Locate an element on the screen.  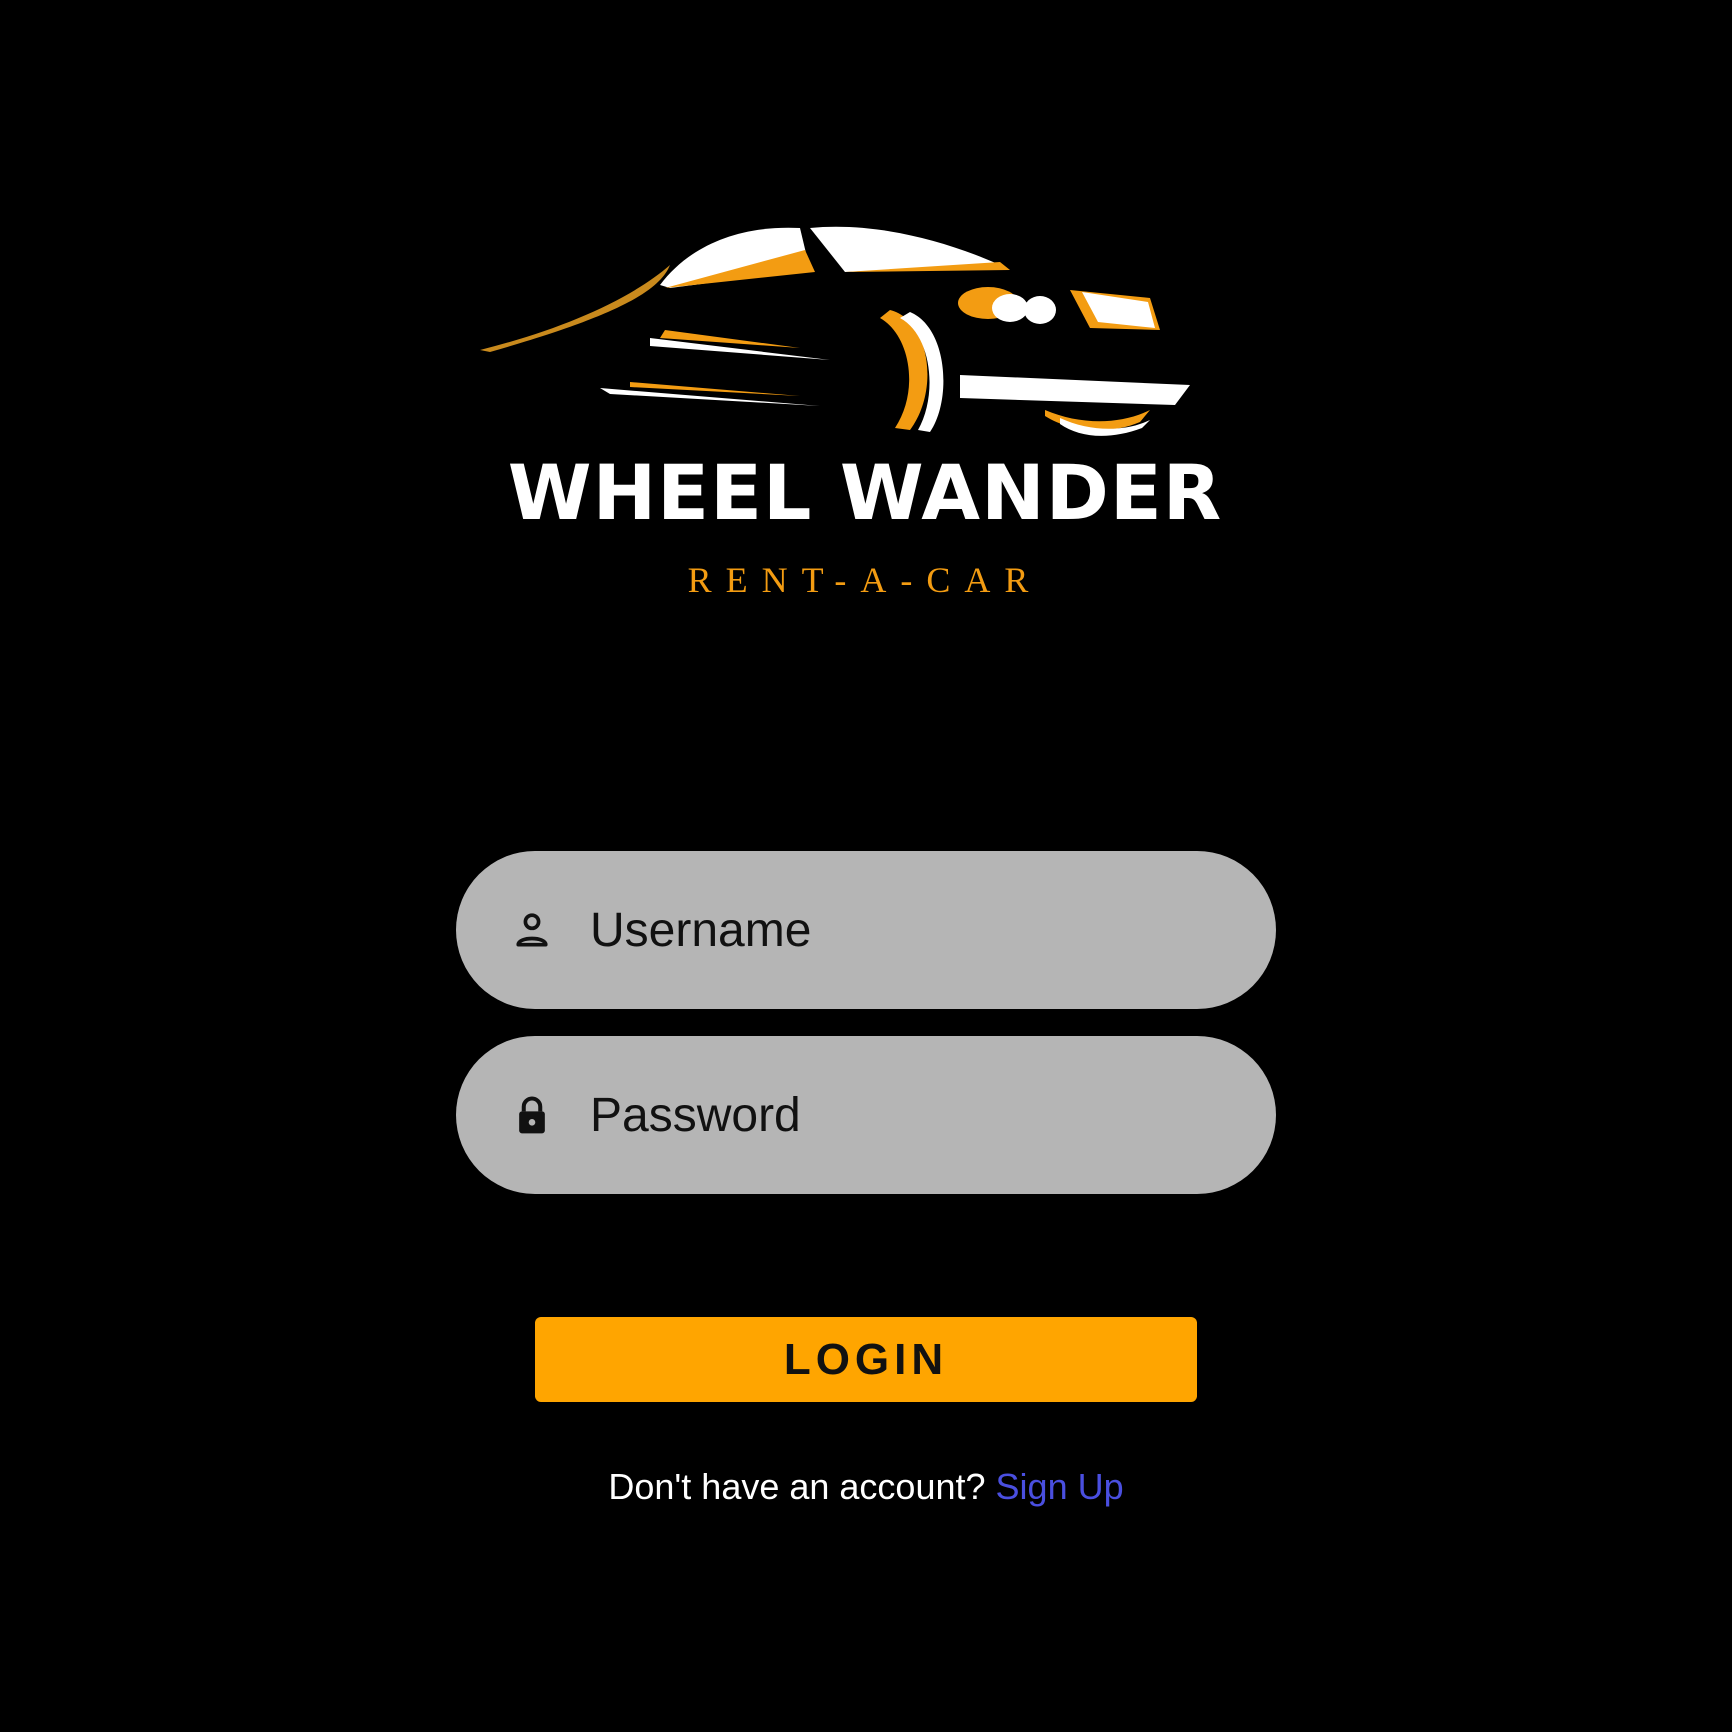
signup-prompt-text: Don't have an account? is located at coordinates (797, 1486).